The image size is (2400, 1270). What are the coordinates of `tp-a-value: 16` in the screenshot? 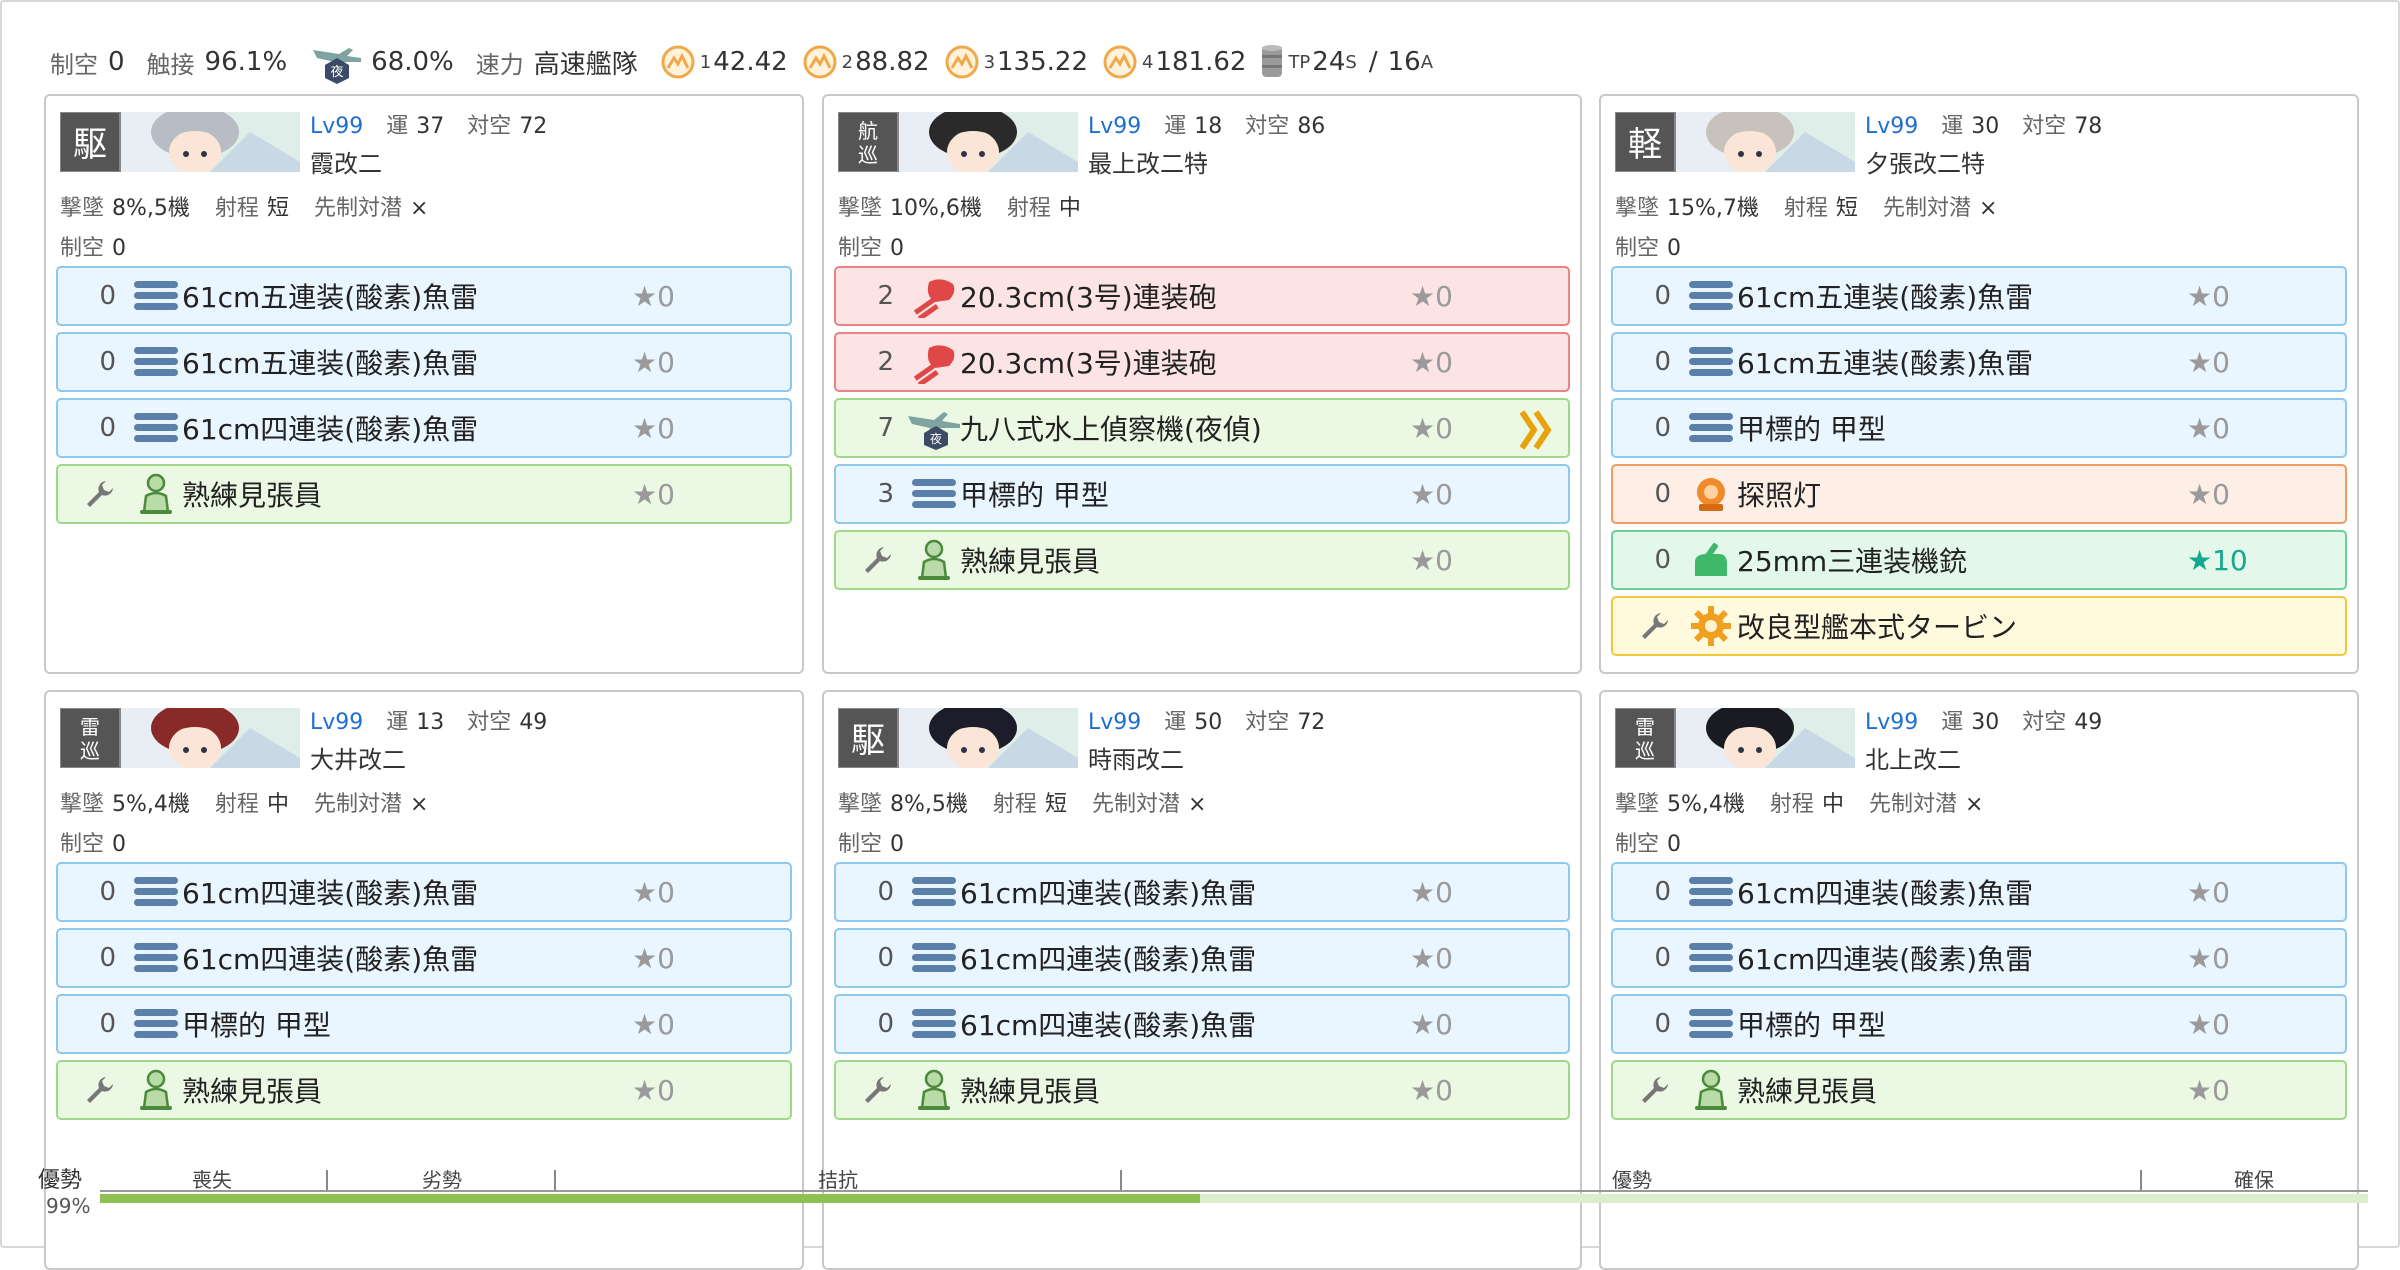 It's located at (1404, 62).